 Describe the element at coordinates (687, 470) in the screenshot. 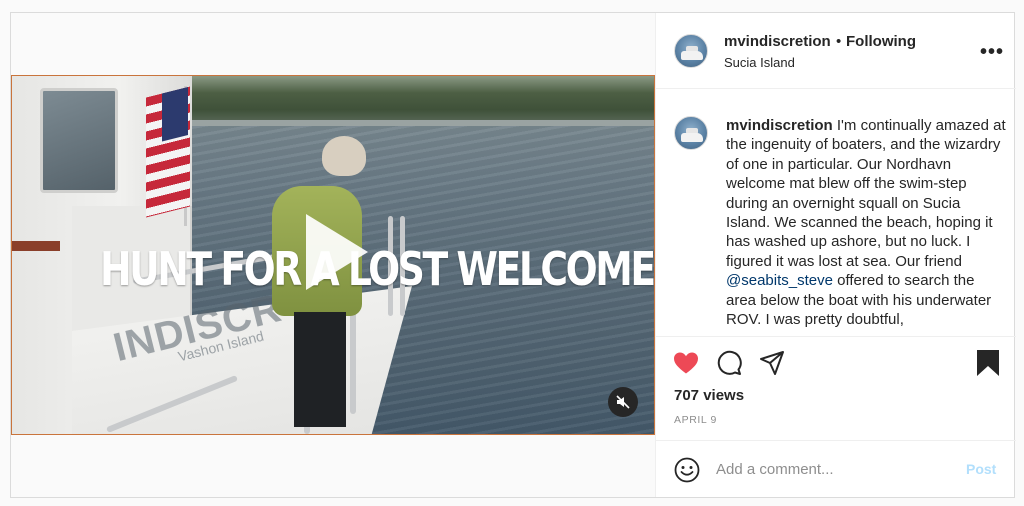

I see `emoji-icon` at that location.